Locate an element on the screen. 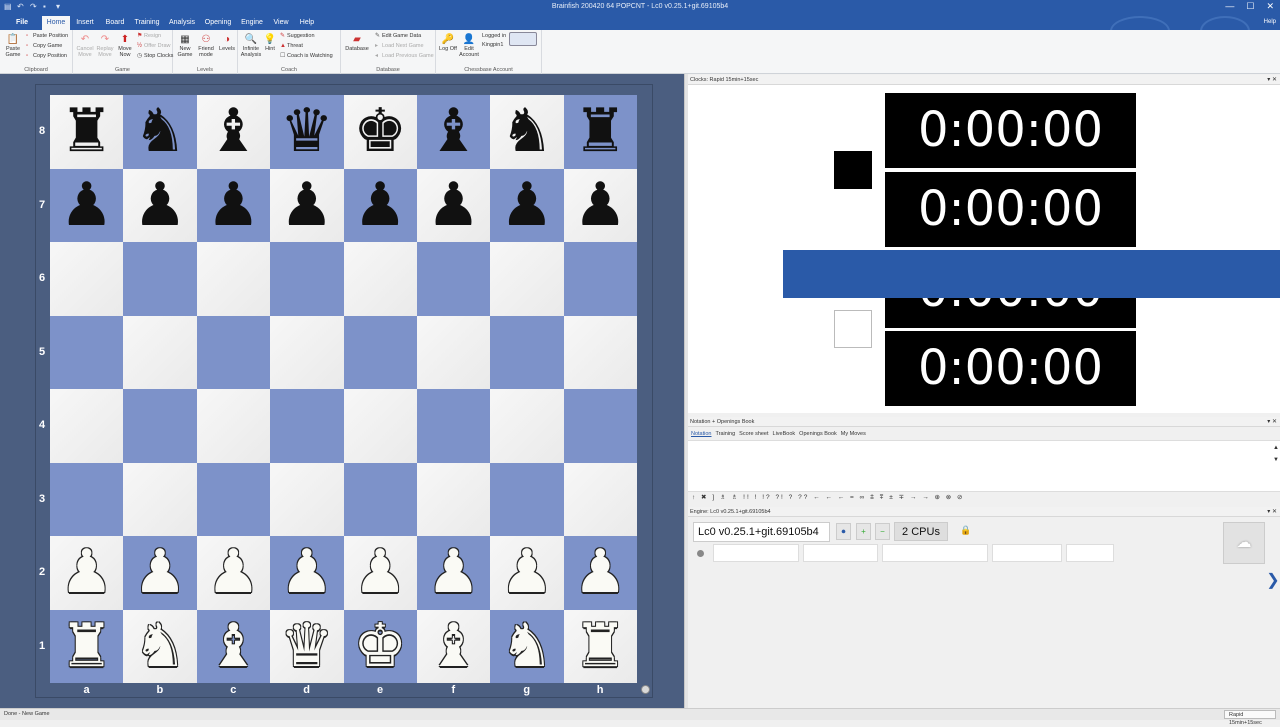 The image size is (1280, 727). square-a3 is located at coordinates (87, 499).